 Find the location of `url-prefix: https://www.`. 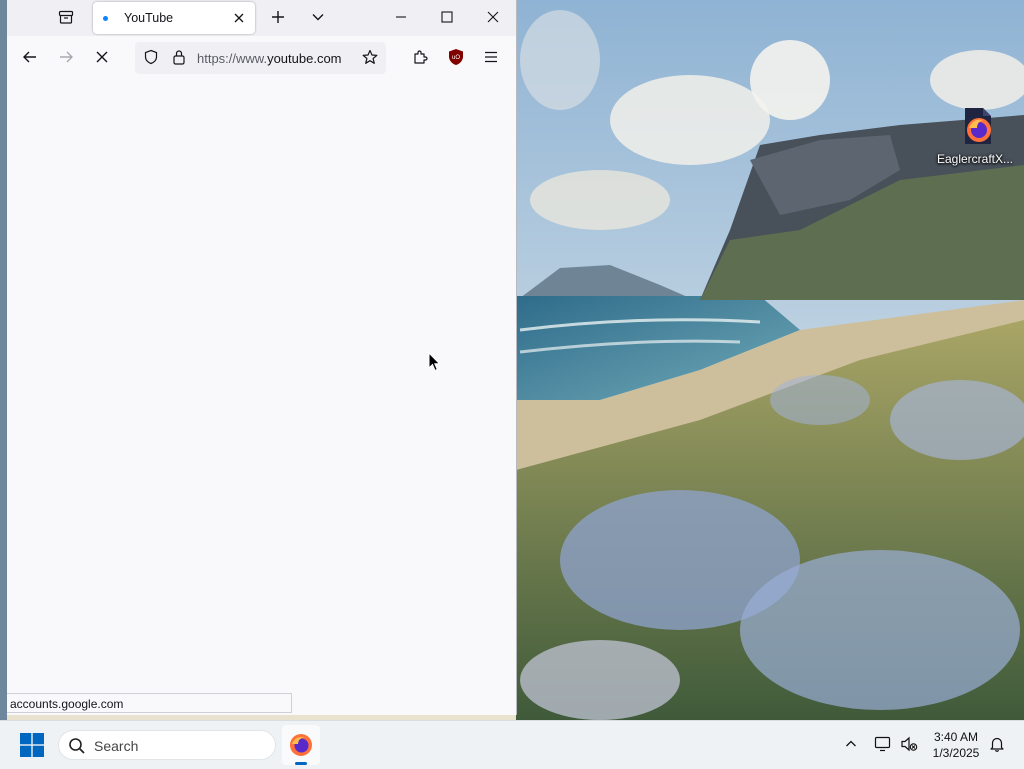

url-prefix: https://www. is located at coordinates (232, 58).